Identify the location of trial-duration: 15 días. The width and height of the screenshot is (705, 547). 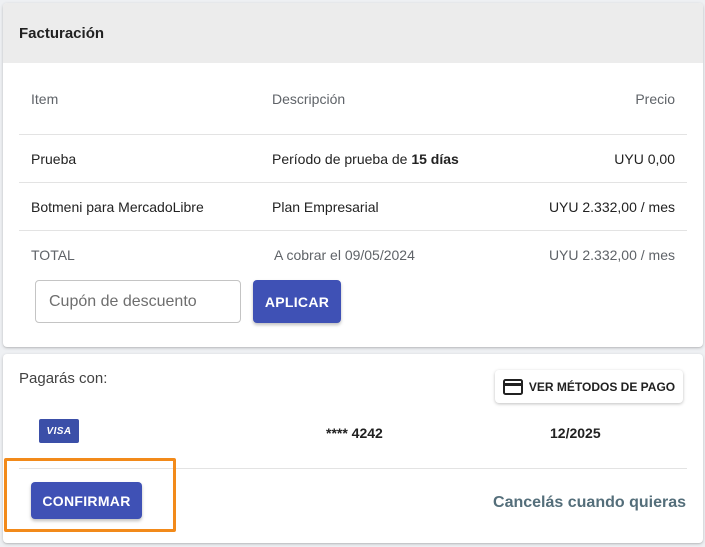
(435, 158).